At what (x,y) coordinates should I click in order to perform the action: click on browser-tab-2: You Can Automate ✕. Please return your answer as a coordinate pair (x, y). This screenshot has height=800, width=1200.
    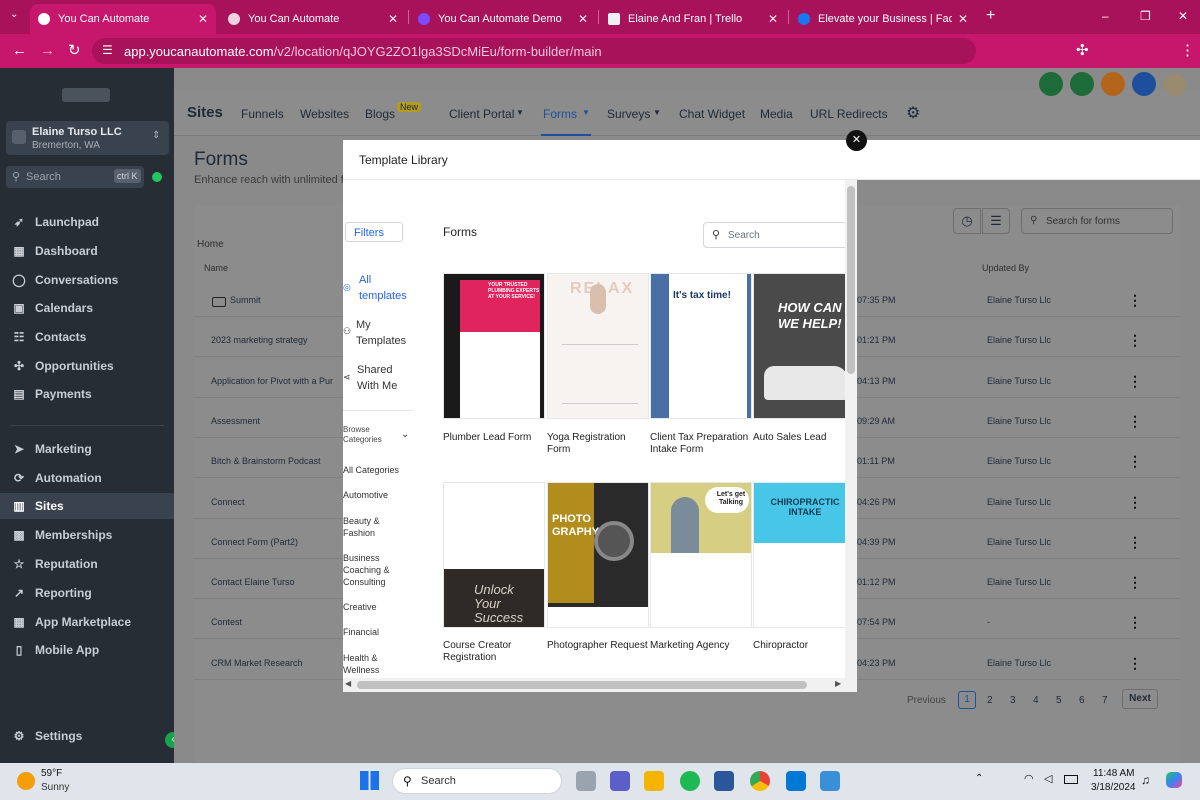
    Looking at the image, I should click on (313, 19).